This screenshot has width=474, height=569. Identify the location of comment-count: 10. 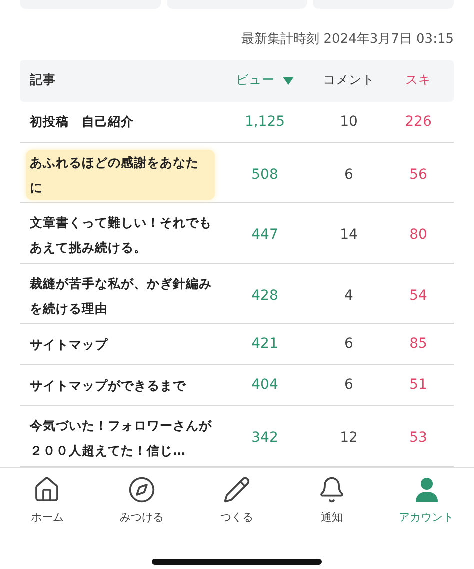
(349, 122).